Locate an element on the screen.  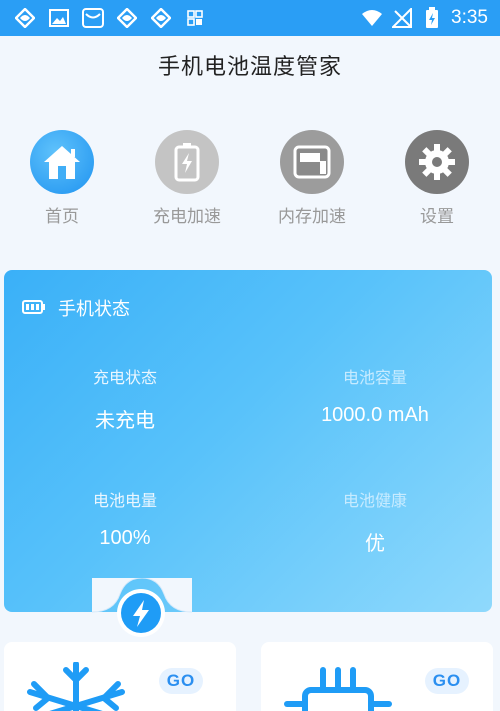
app-title-bar: 手机电池温度管家 is located at coordinates (250, 68).